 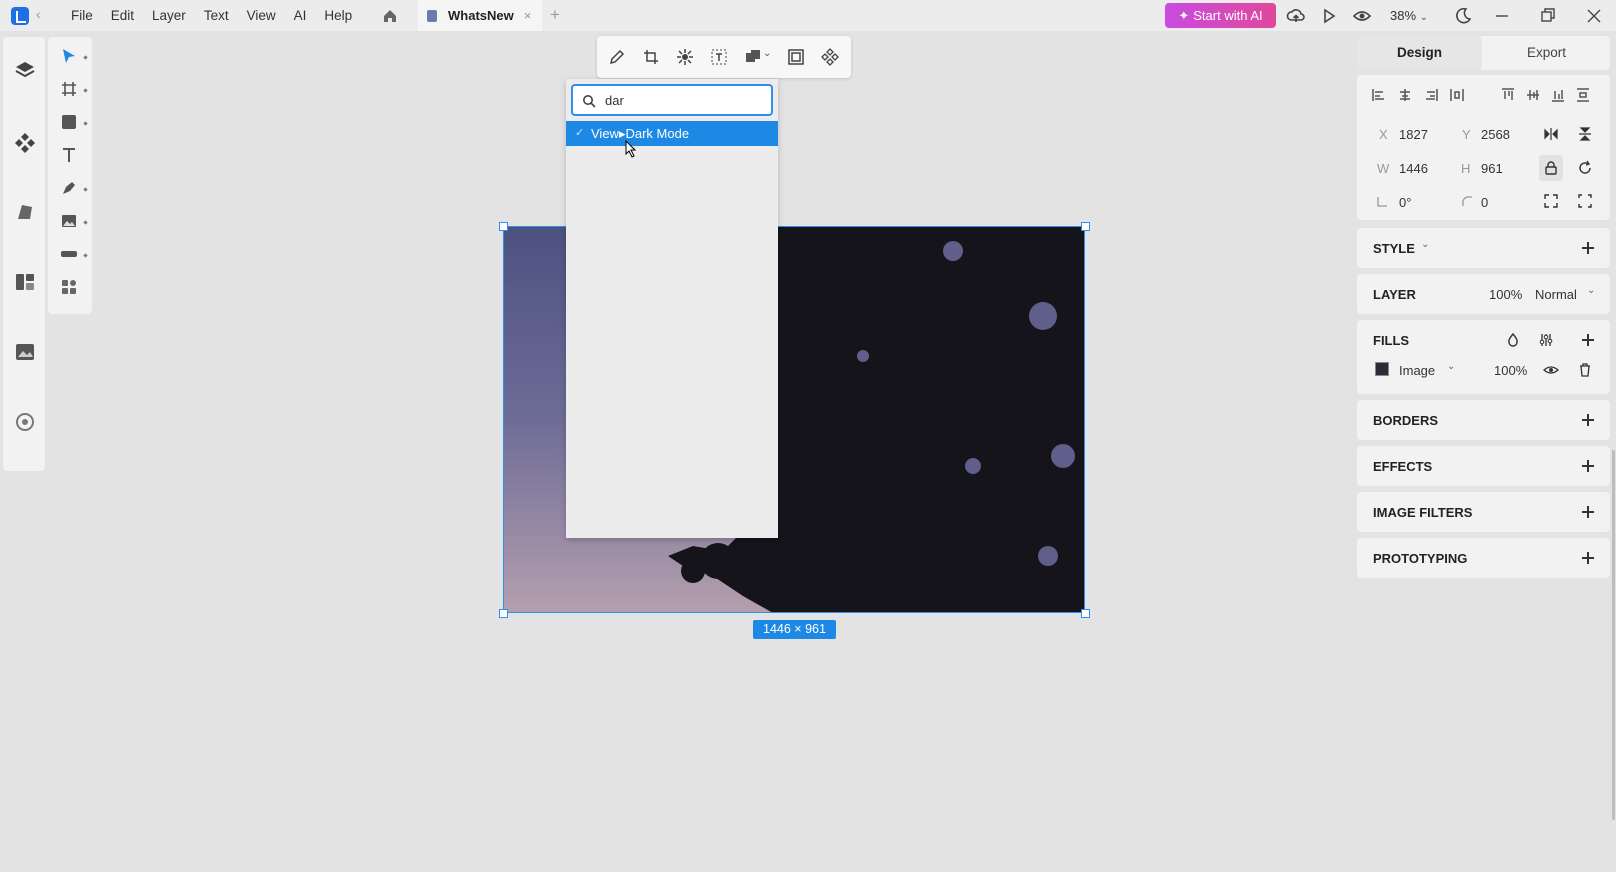 What do you see at coordinates (1457, 95) in the screenshot?
I see `distribute-horizontal-icon` at bounding box center [1457, 95].